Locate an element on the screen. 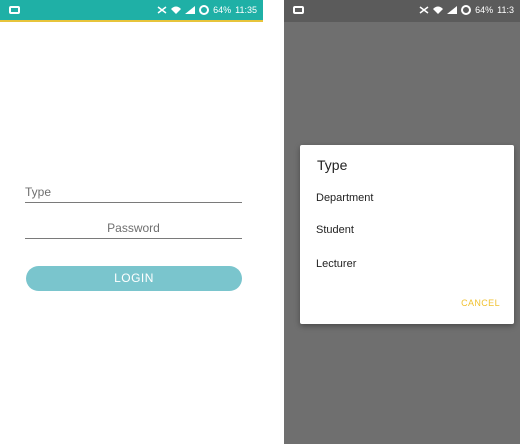 The height and width of the screenshot is (444, 520). cancel-button: CANCEL is located at coordinates (480, 303).